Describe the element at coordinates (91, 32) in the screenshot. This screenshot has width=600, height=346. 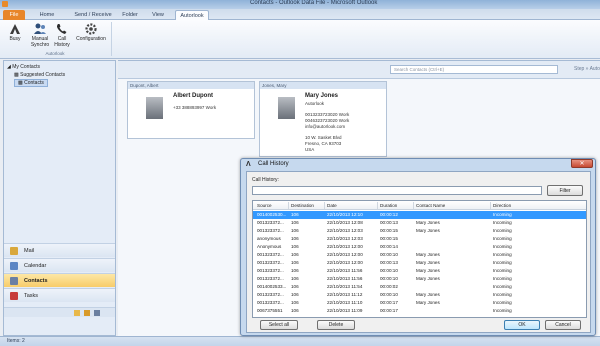
I see `configuration-button: Configuration` at that location.